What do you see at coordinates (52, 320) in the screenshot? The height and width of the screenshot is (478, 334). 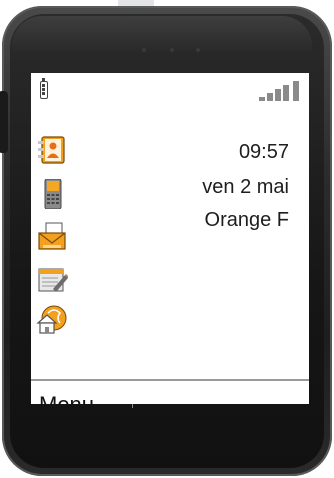 I see `home-network-icon` at bounding box center [52, 320].